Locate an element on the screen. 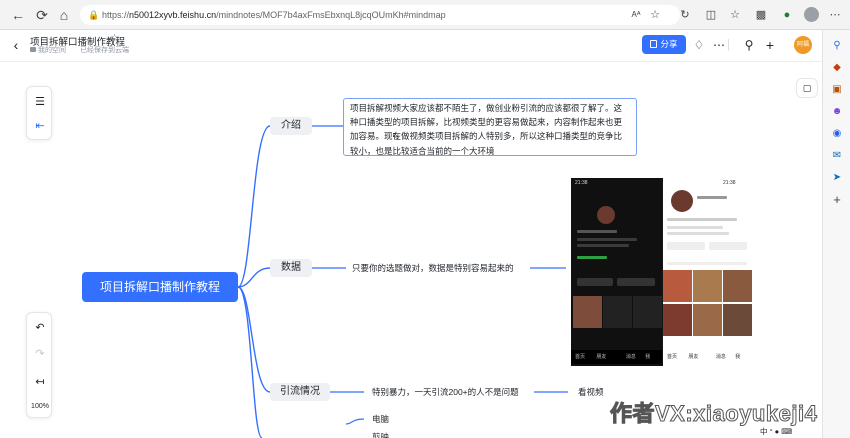 The image size is (850, 438). star-icon: ☆ is located at coordinates (114, 38).